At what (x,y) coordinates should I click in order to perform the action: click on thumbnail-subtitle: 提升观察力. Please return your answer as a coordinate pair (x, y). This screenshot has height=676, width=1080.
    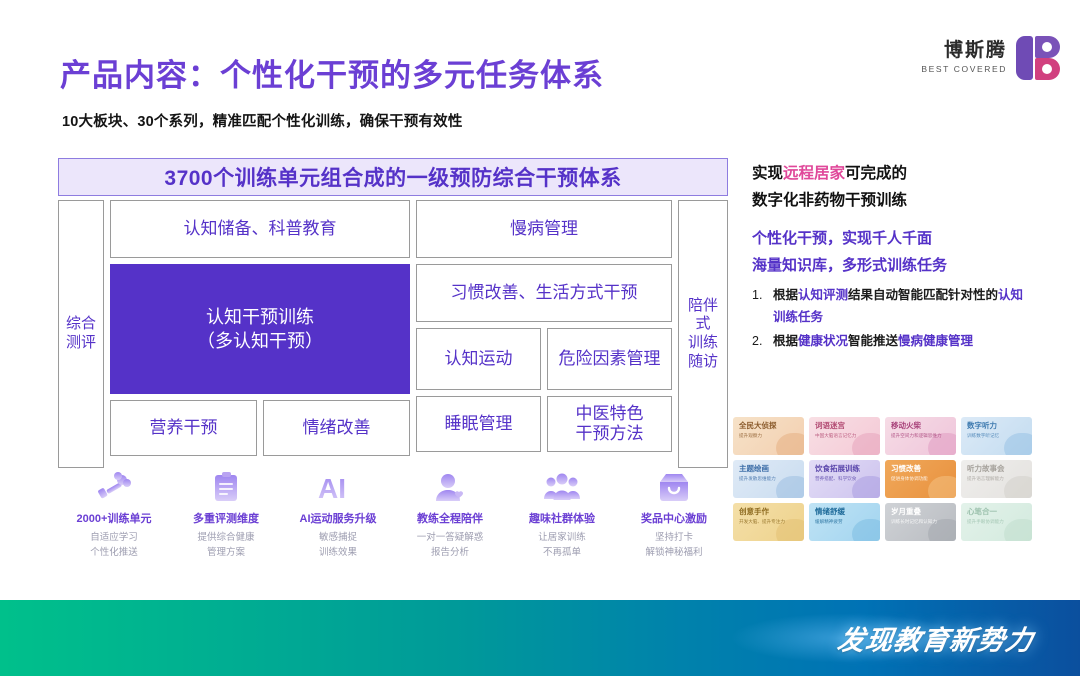
    Looking at the image, I should click on (750, 435).